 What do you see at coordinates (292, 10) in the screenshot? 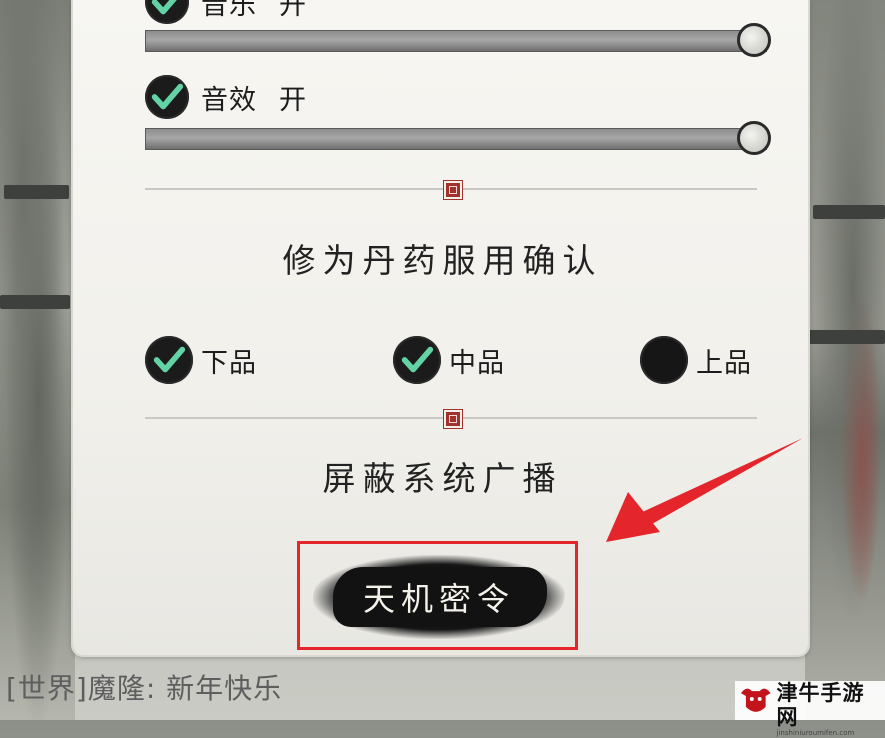
I see `music-state: 开` at bounding box center [292, 10].